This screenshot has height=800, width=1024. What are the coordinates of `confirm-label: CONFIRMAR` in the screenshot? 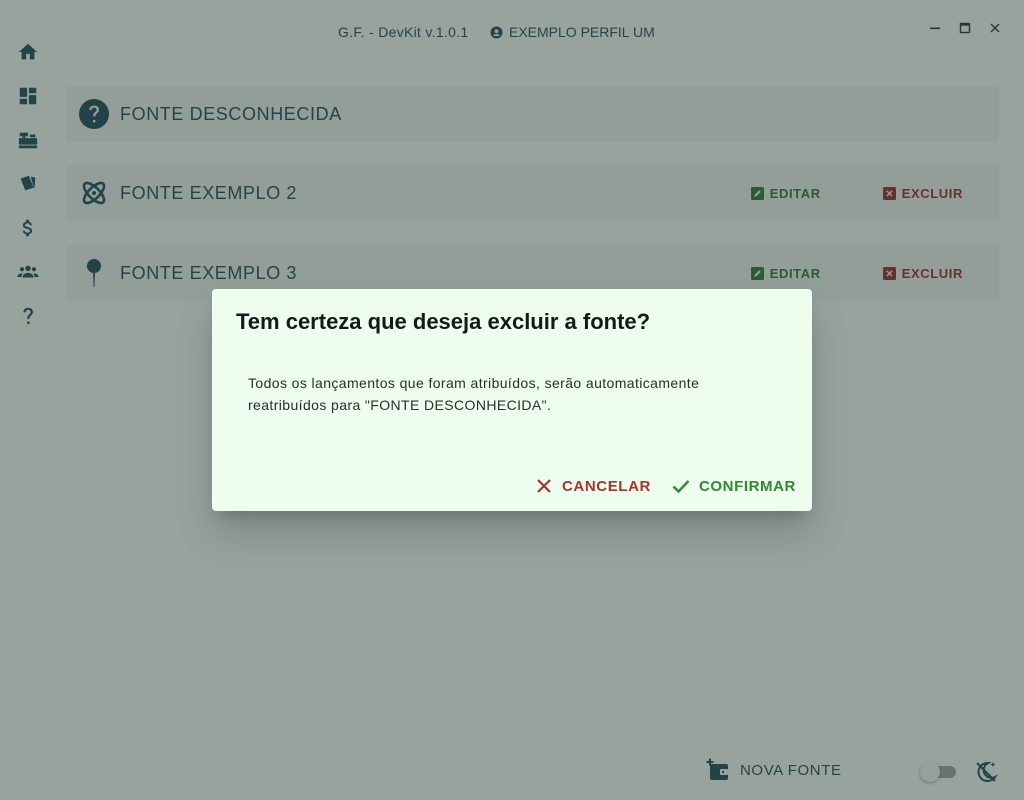 It's located at (747, 486).